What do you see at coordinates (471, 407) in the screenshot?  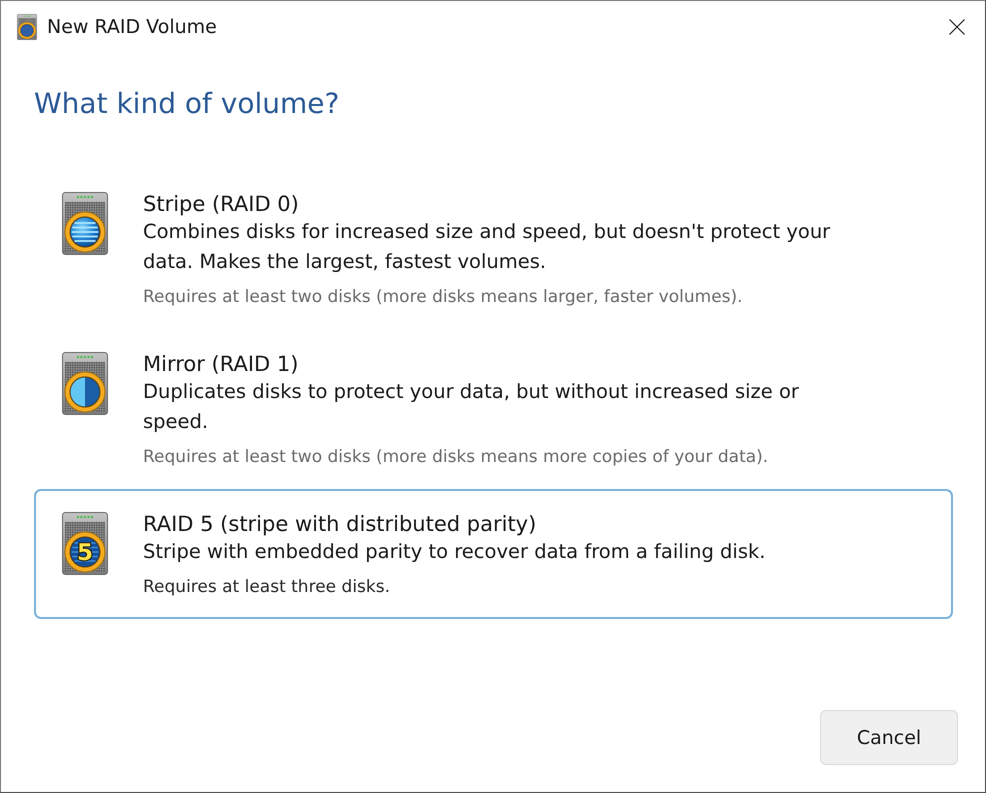 I see `option-description: Duplicates disks to protect your data, but without increased size or speed.` at bounding box center [471, 407].